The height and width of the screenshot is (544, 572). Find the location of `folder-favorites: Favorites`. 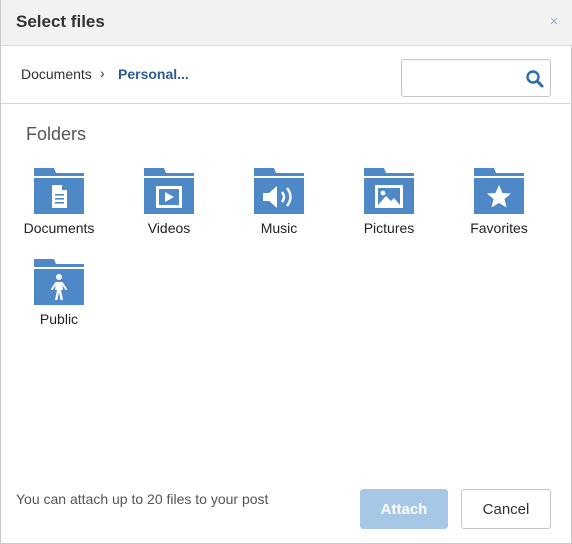

folder-favorites: Favorites is located at coordinates (499, 206).